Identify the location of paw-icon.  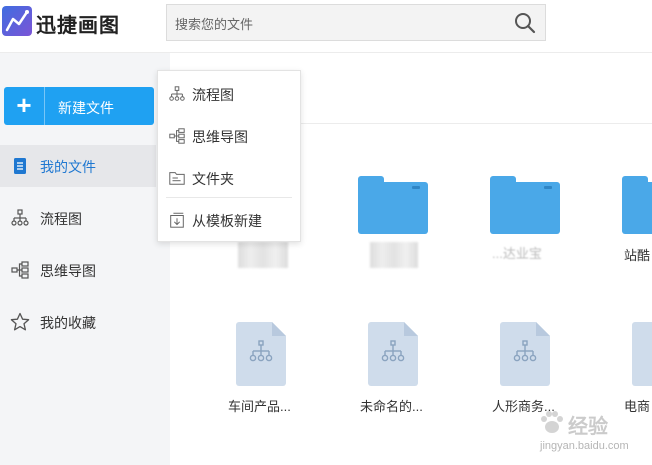
(552, 422).